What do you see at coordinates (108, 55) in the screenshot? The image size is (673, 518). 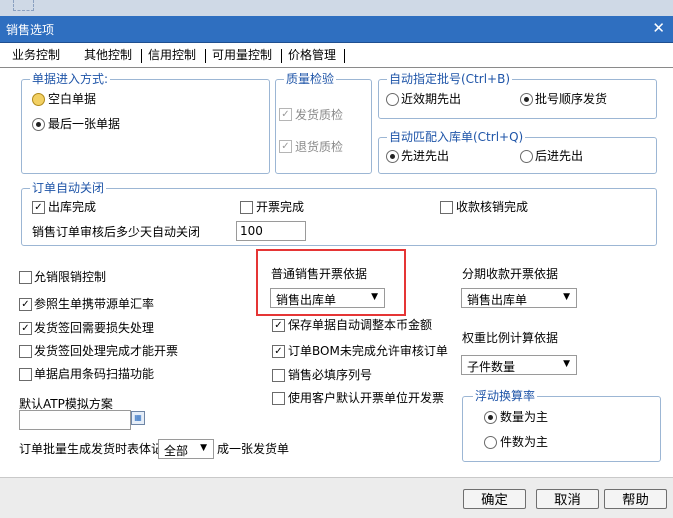 I see `tab-other-control: 其他控制` at bounding box center [108, 55].